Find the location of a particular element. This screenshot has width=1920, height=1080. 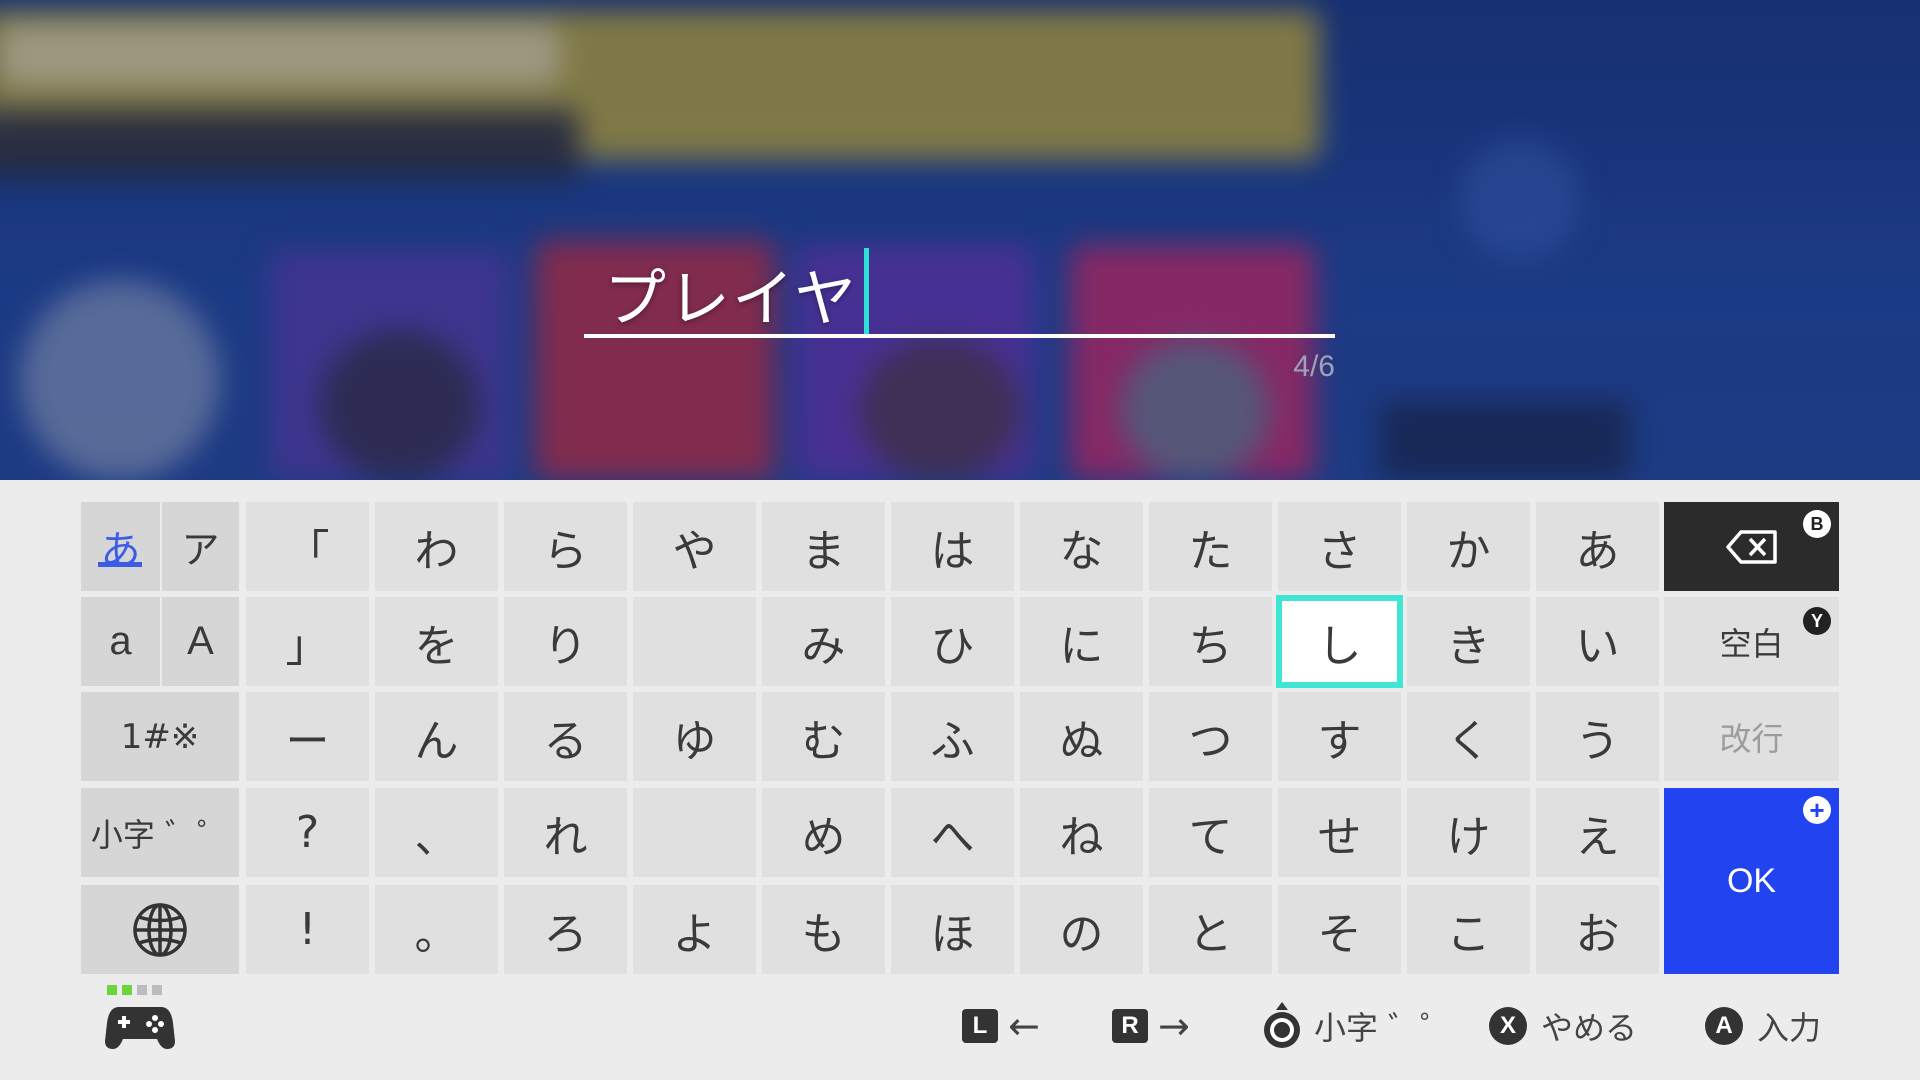

kana-key-label: ! is located at coordinates (307, 929).